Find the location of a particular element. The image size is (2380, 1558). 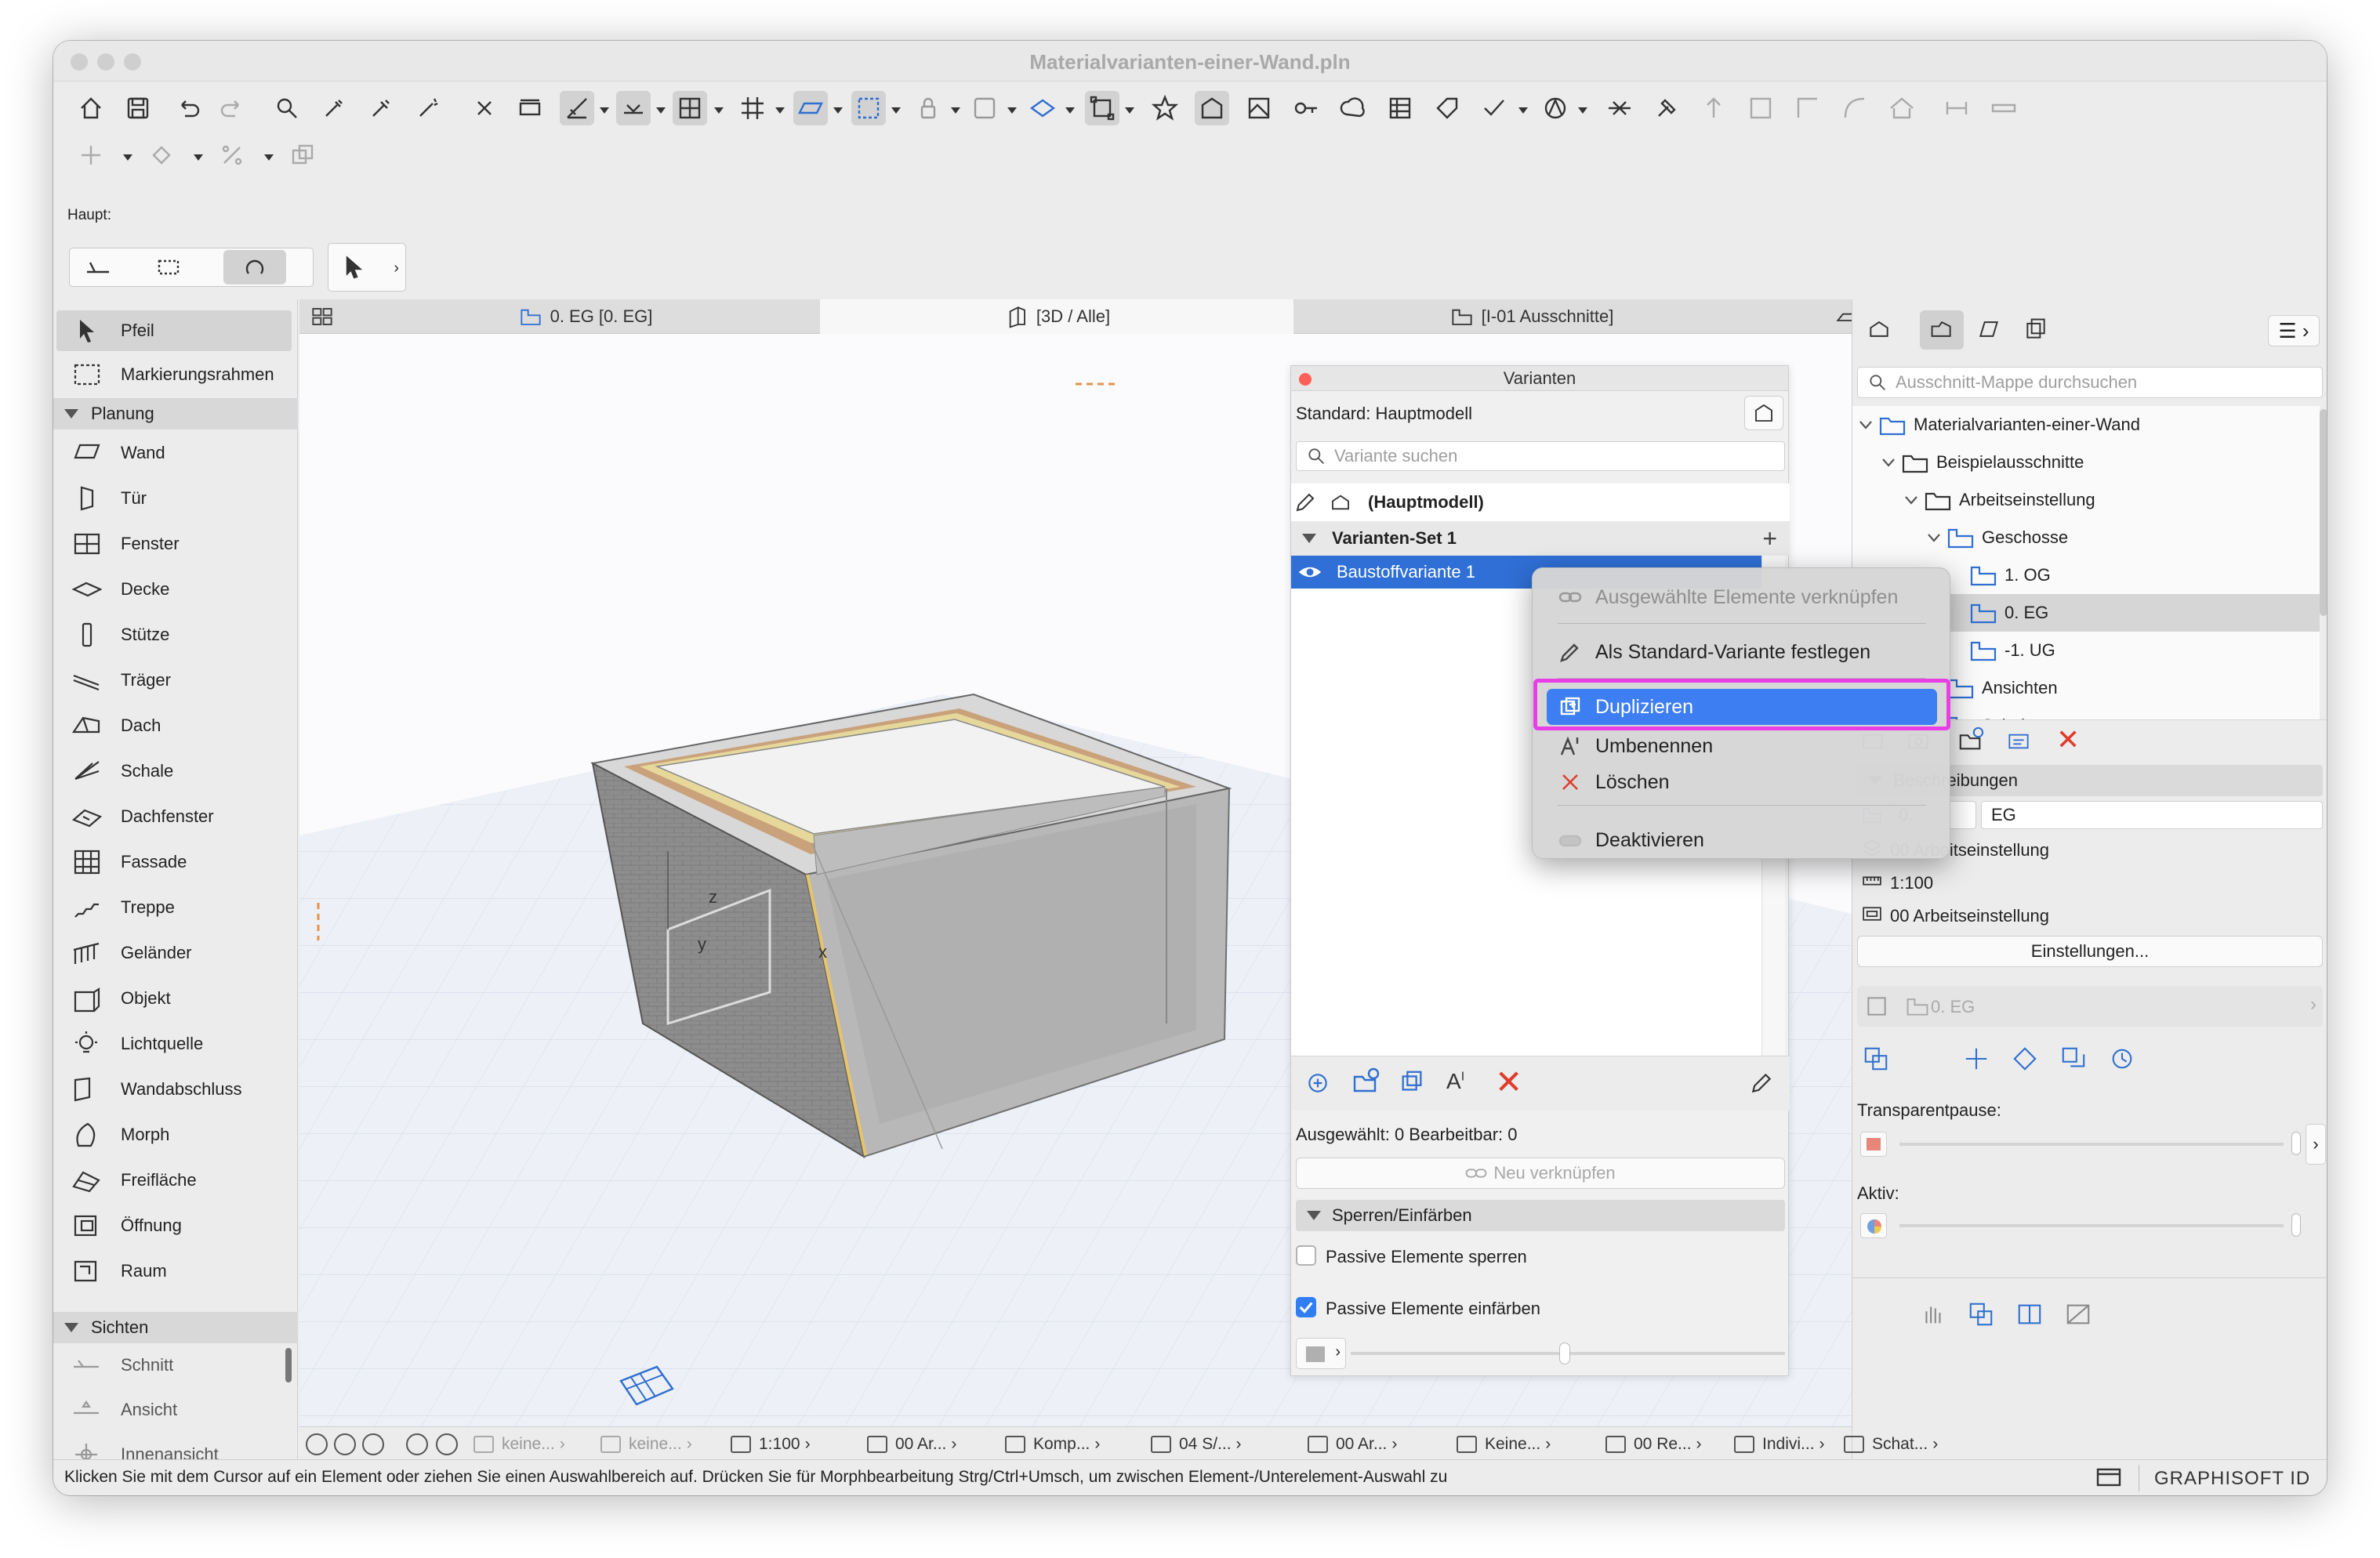

tab-3d-view: [3D / Alle] is located at coordinates (1056, 316).